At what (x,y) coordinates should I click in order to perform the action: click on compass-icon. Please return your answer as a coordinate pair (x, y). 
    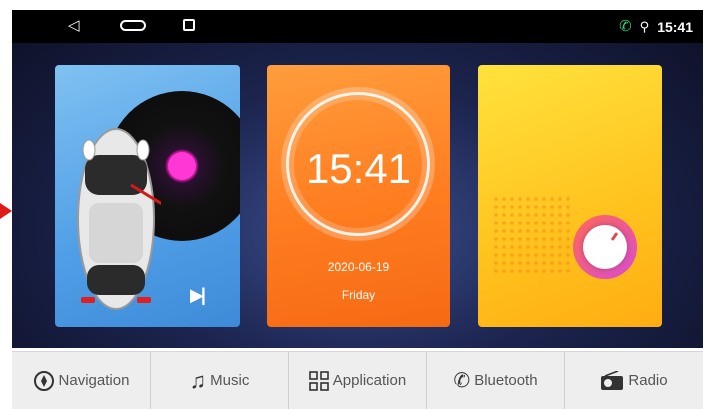
    Looking at the image, I should click on (43, 380).